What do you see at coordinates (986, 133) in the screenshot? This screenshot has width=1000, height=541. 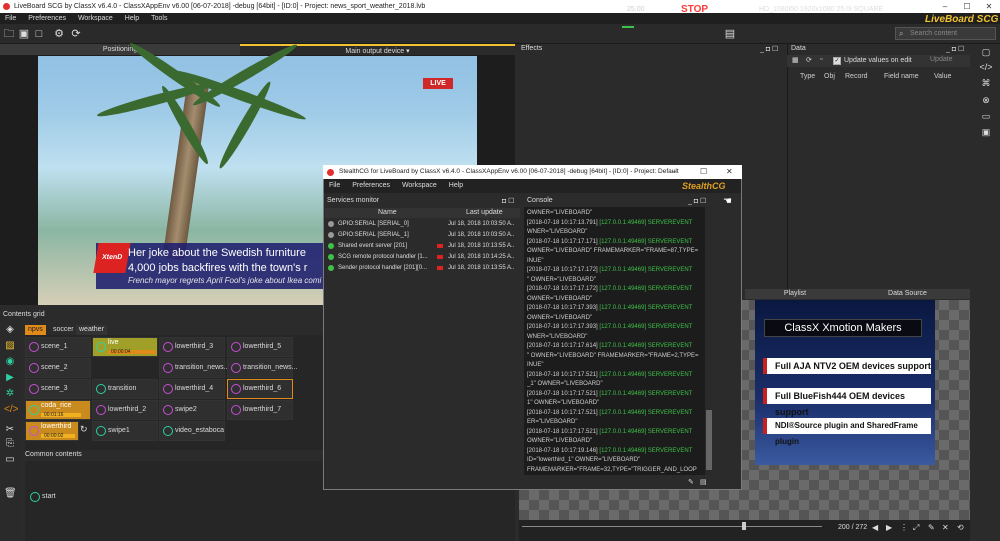 I see `monitor-icon: ▣` at bounding box center [986, 133].